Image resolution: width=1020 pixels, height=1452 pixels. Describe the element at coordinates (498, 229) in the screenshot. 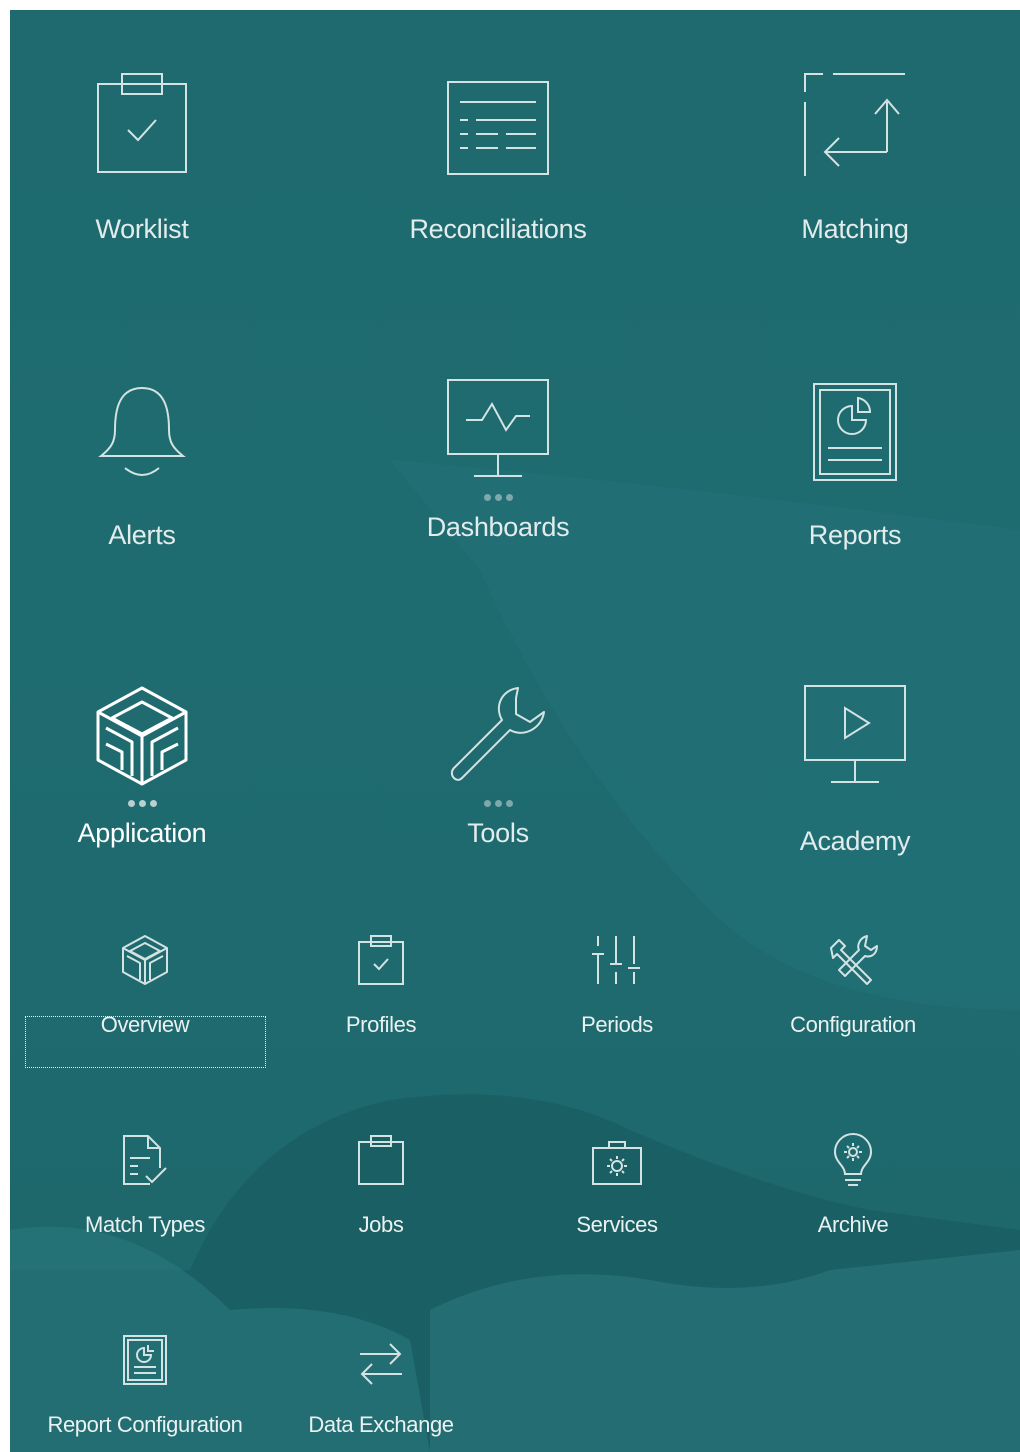

I see `tile-label: Reconciliations` at that location.